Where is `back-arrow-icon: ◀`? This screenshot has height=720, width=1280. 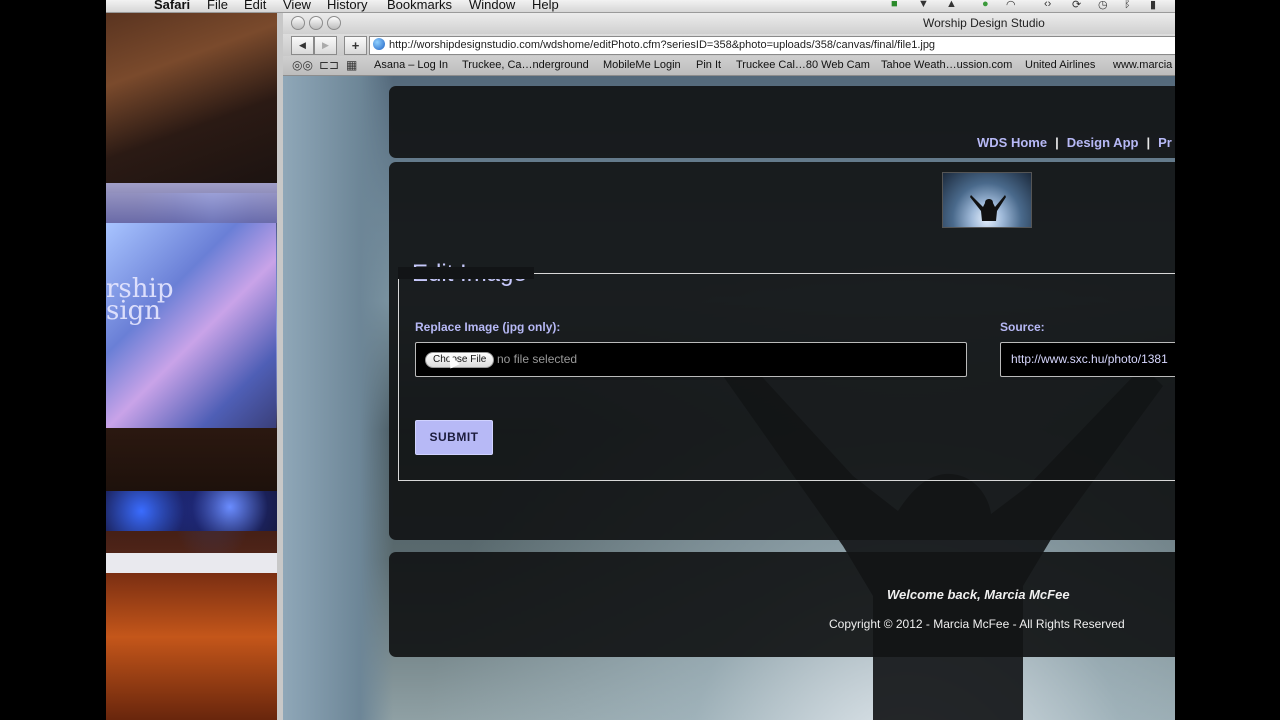 back-arrow-icon: ◀ is located at coordinates (302, 45).